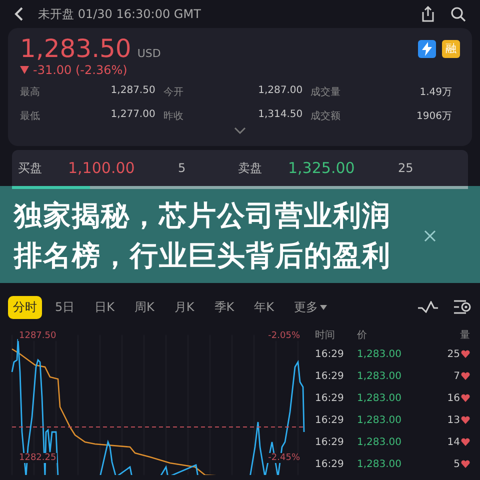  I want to click on period-tab: 年K, so click(264, 307).